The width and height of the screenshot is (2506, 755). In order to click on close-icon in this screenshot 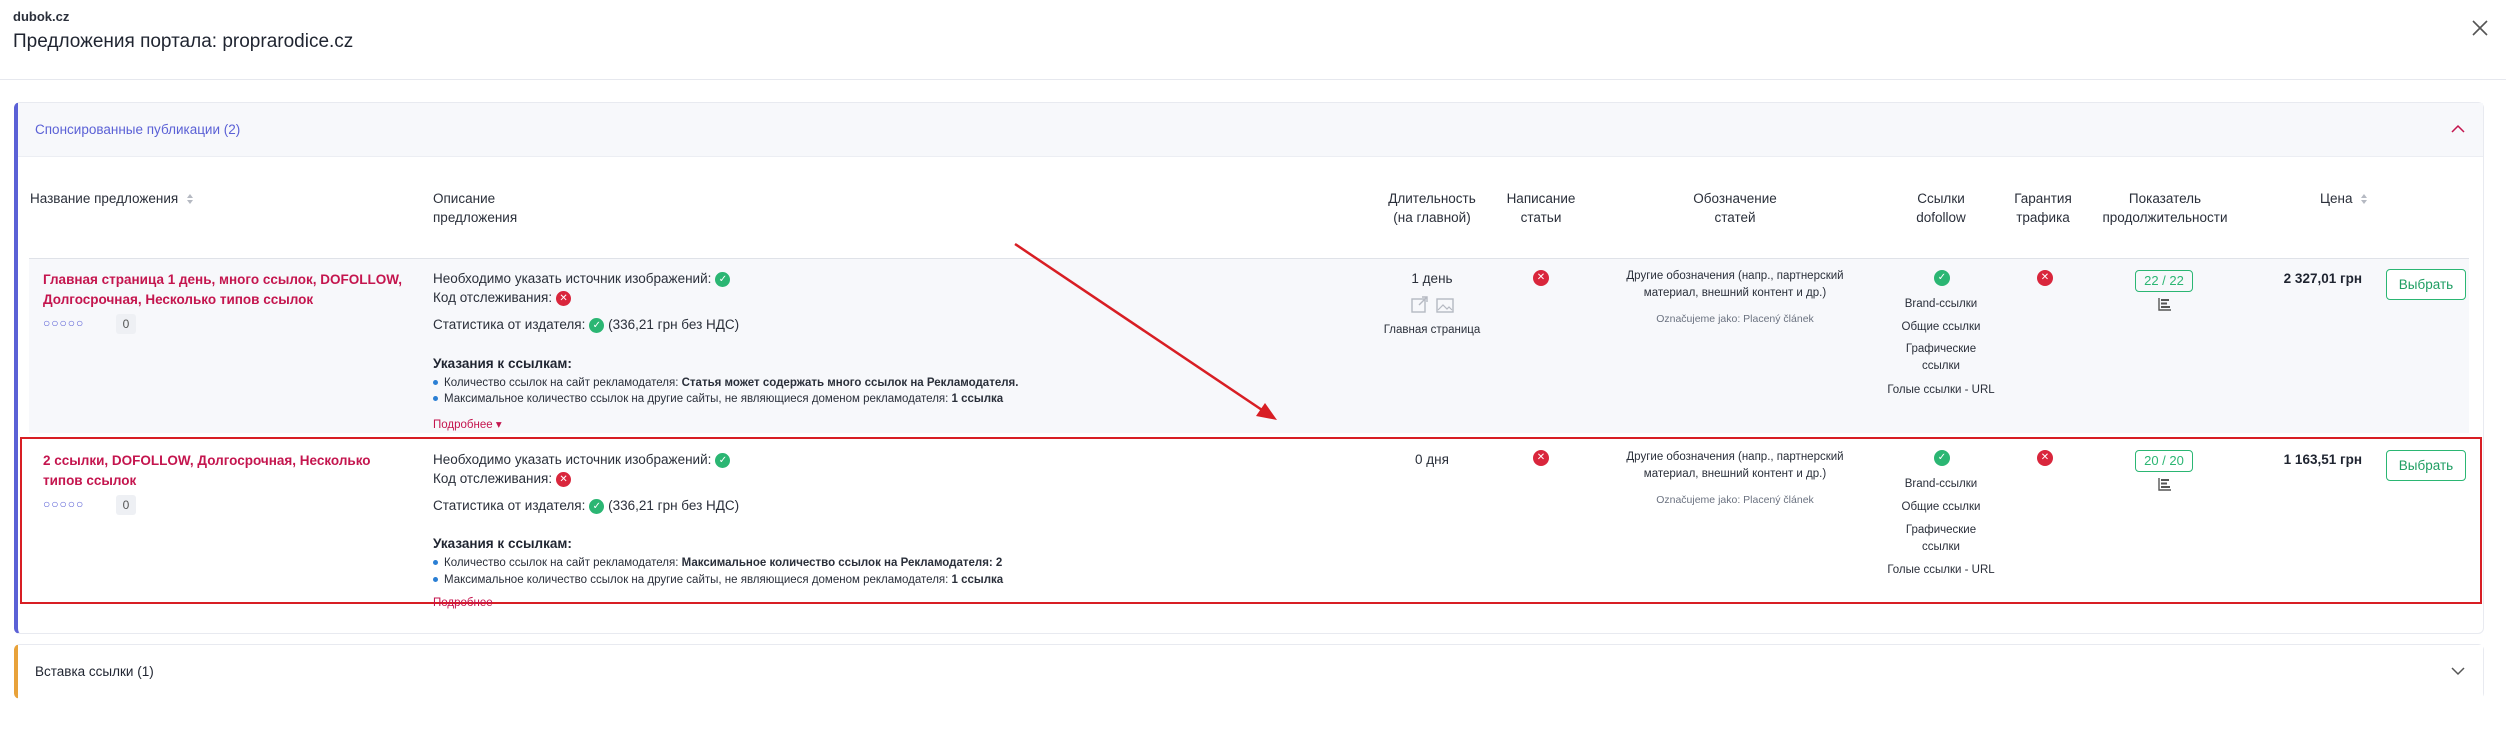, I will do `click(2480, 28)`.